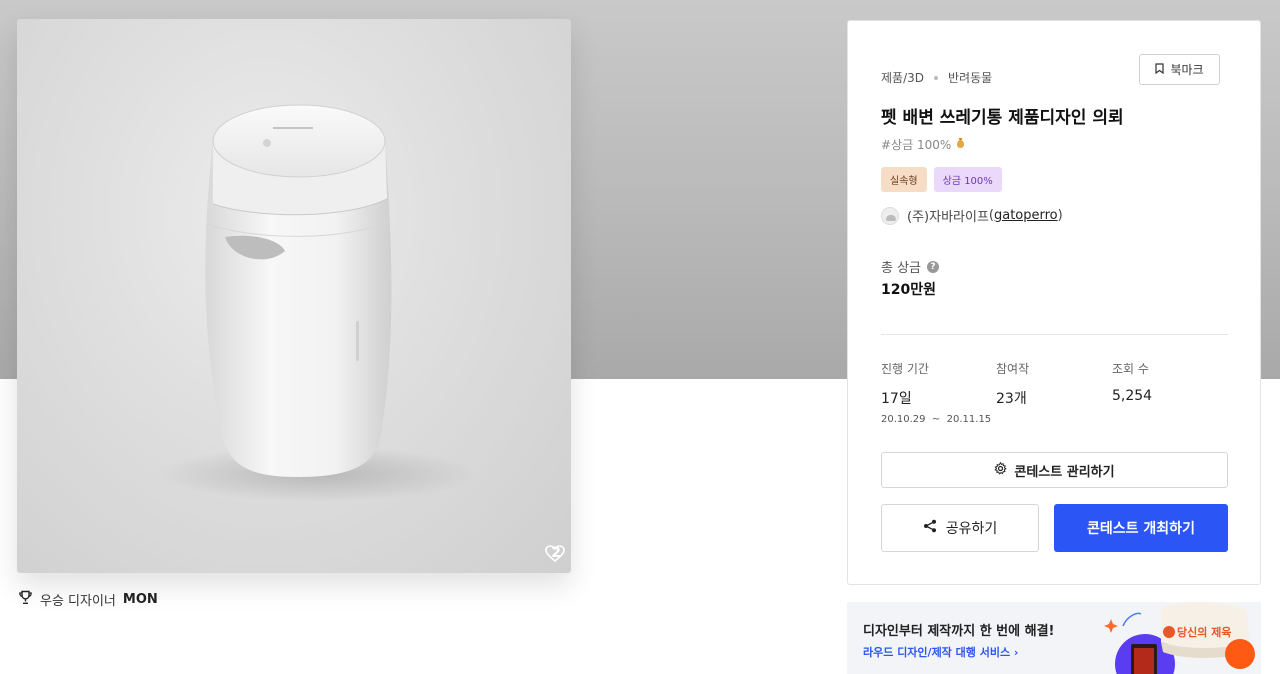 This screenshot has width=1280, height=674. Describe the element at coordinates (971, 529) in the screenshot. I see `share-label: 공유하기` at that location.